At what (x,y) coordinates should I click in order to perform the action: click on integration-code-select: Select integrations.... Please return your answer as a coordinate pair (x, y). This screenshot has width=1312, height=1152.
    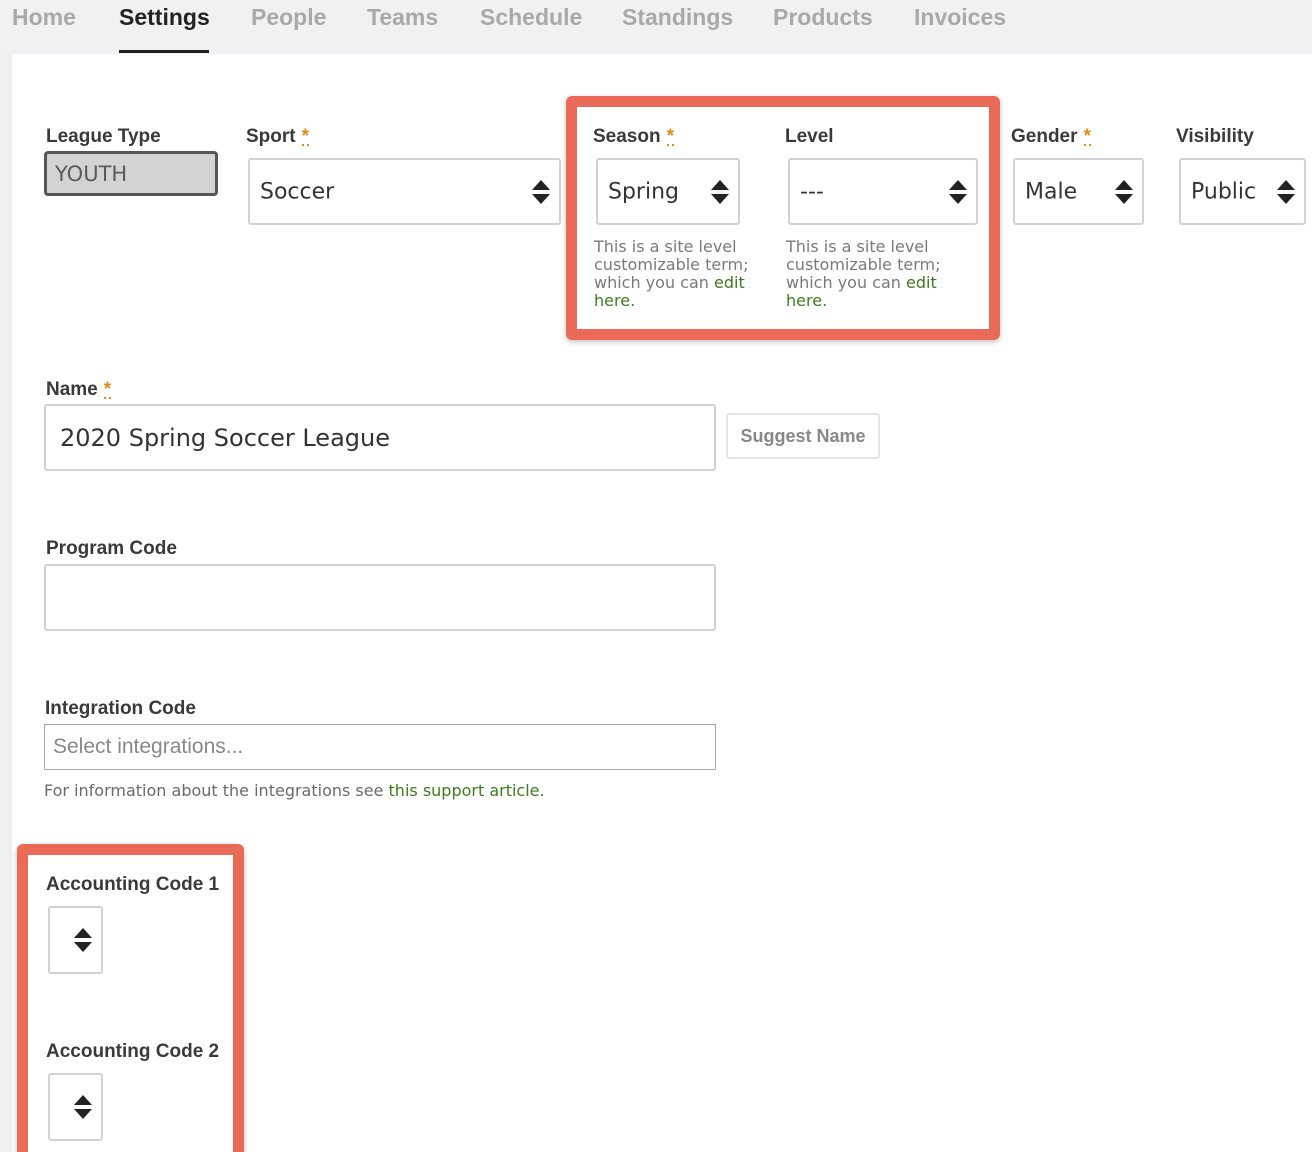
    Looking at the image, I should click on (380, 747).